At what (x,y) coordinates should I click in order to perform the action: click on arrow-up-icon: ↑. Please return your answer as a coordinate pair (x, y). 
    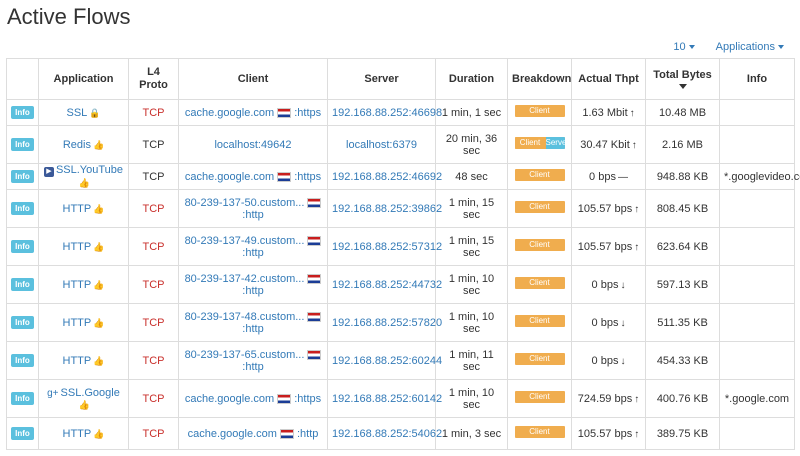
    Looking at the image, I should click on (637, 247).